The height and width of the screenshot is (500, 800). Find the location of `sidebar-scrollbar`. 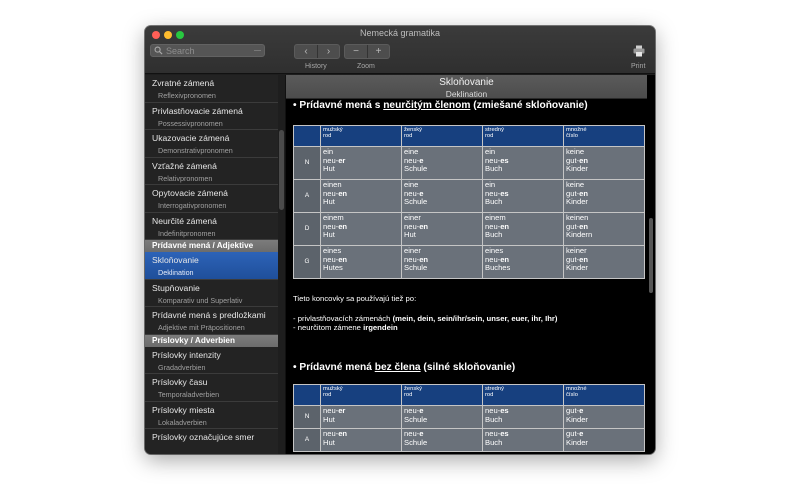

sidebar-scrollbar is located at coordinates (281, 170).